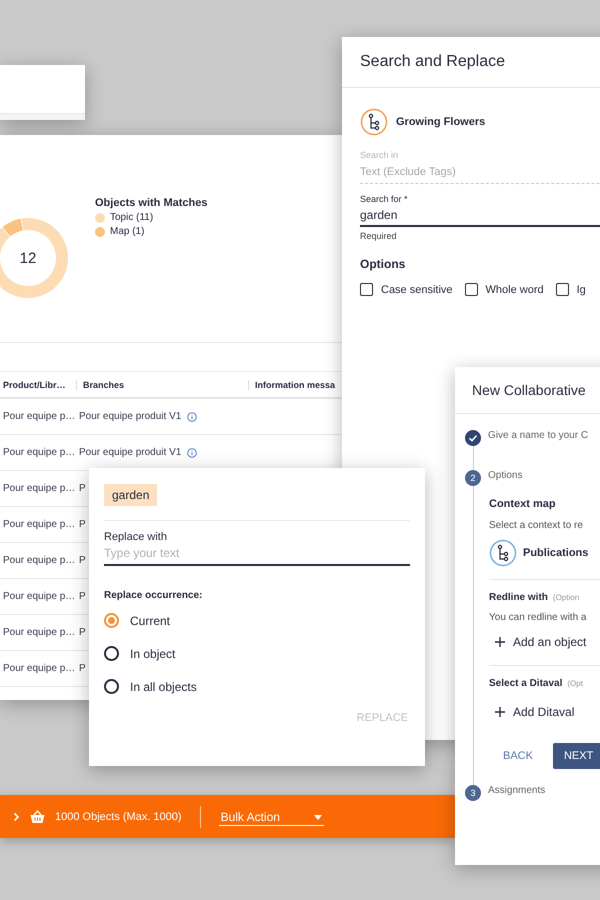 Image resolution: width=600 pixels, height=900 pixels. Describe the element at coordinates (515, 290) in the screenshot. I see `checkbox-label: Whole word` at that location.